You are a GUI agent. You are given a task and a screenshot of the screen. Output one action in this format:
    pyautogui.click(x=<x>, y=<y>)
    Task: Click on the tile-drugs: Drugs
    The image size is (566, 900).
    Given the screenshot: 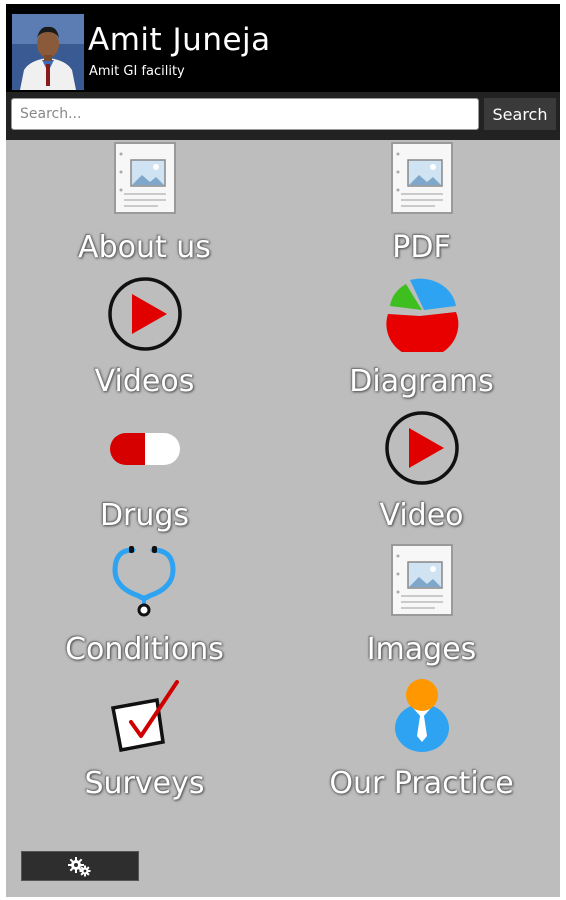 What is the action you would take?
    pyautogui.click(x=144, y=477)
    